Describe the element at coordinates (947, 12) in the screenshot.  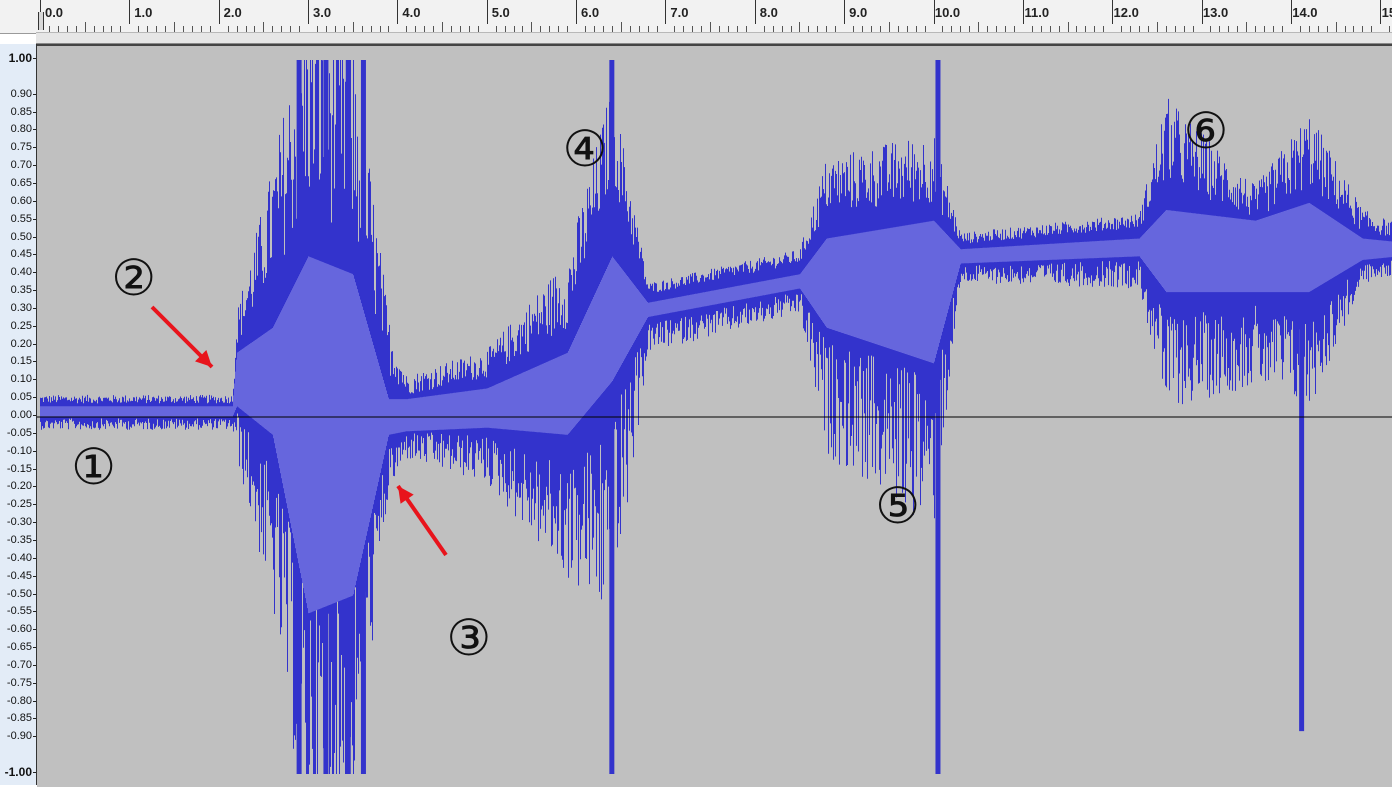
I see `ruler-tick-label: 10.0` at that location.